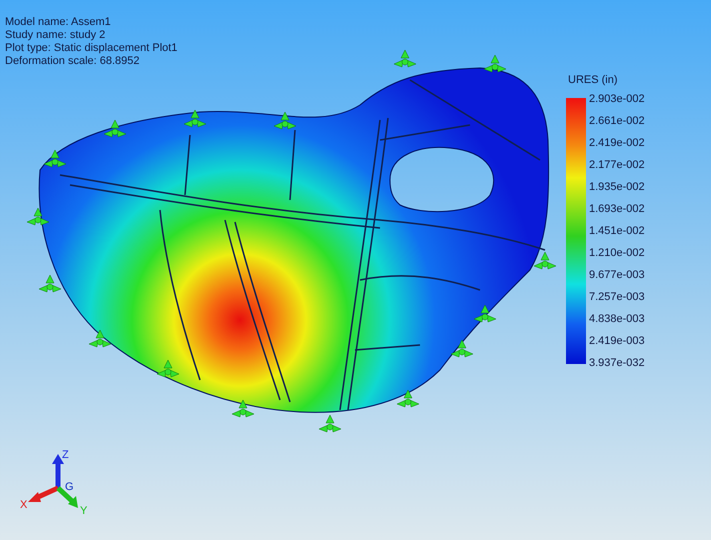  I want to click on legend-value: 3.937e-032, so click(617, 363).